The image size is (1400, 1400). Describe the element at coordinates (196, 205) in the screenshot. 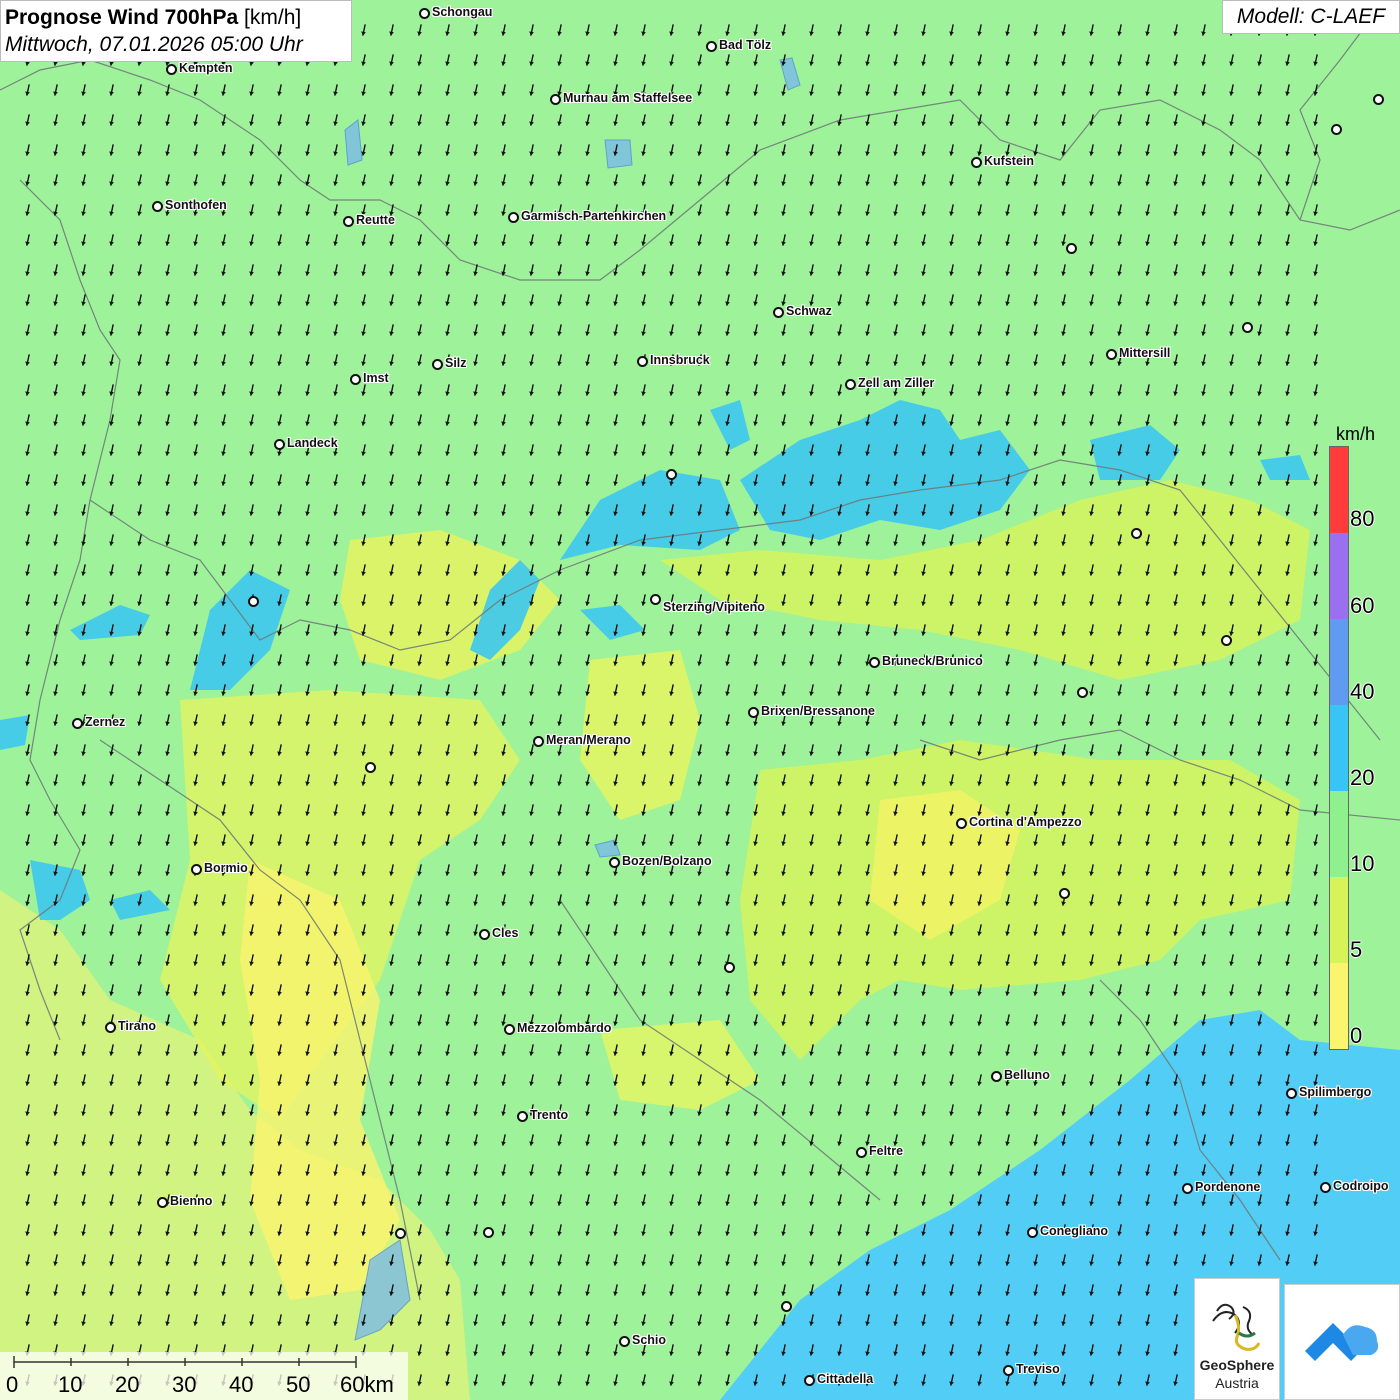

I see `city-label: Sonthofen` at that location.